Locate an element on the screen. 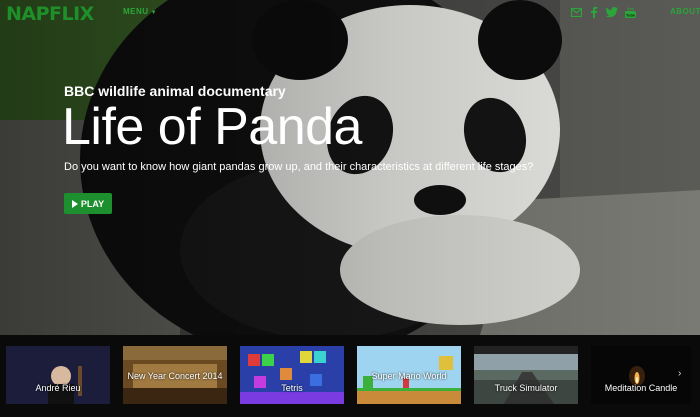 The image size is (700, 417). carousel-item-label: Tetris is located at coordinates (292, 388).